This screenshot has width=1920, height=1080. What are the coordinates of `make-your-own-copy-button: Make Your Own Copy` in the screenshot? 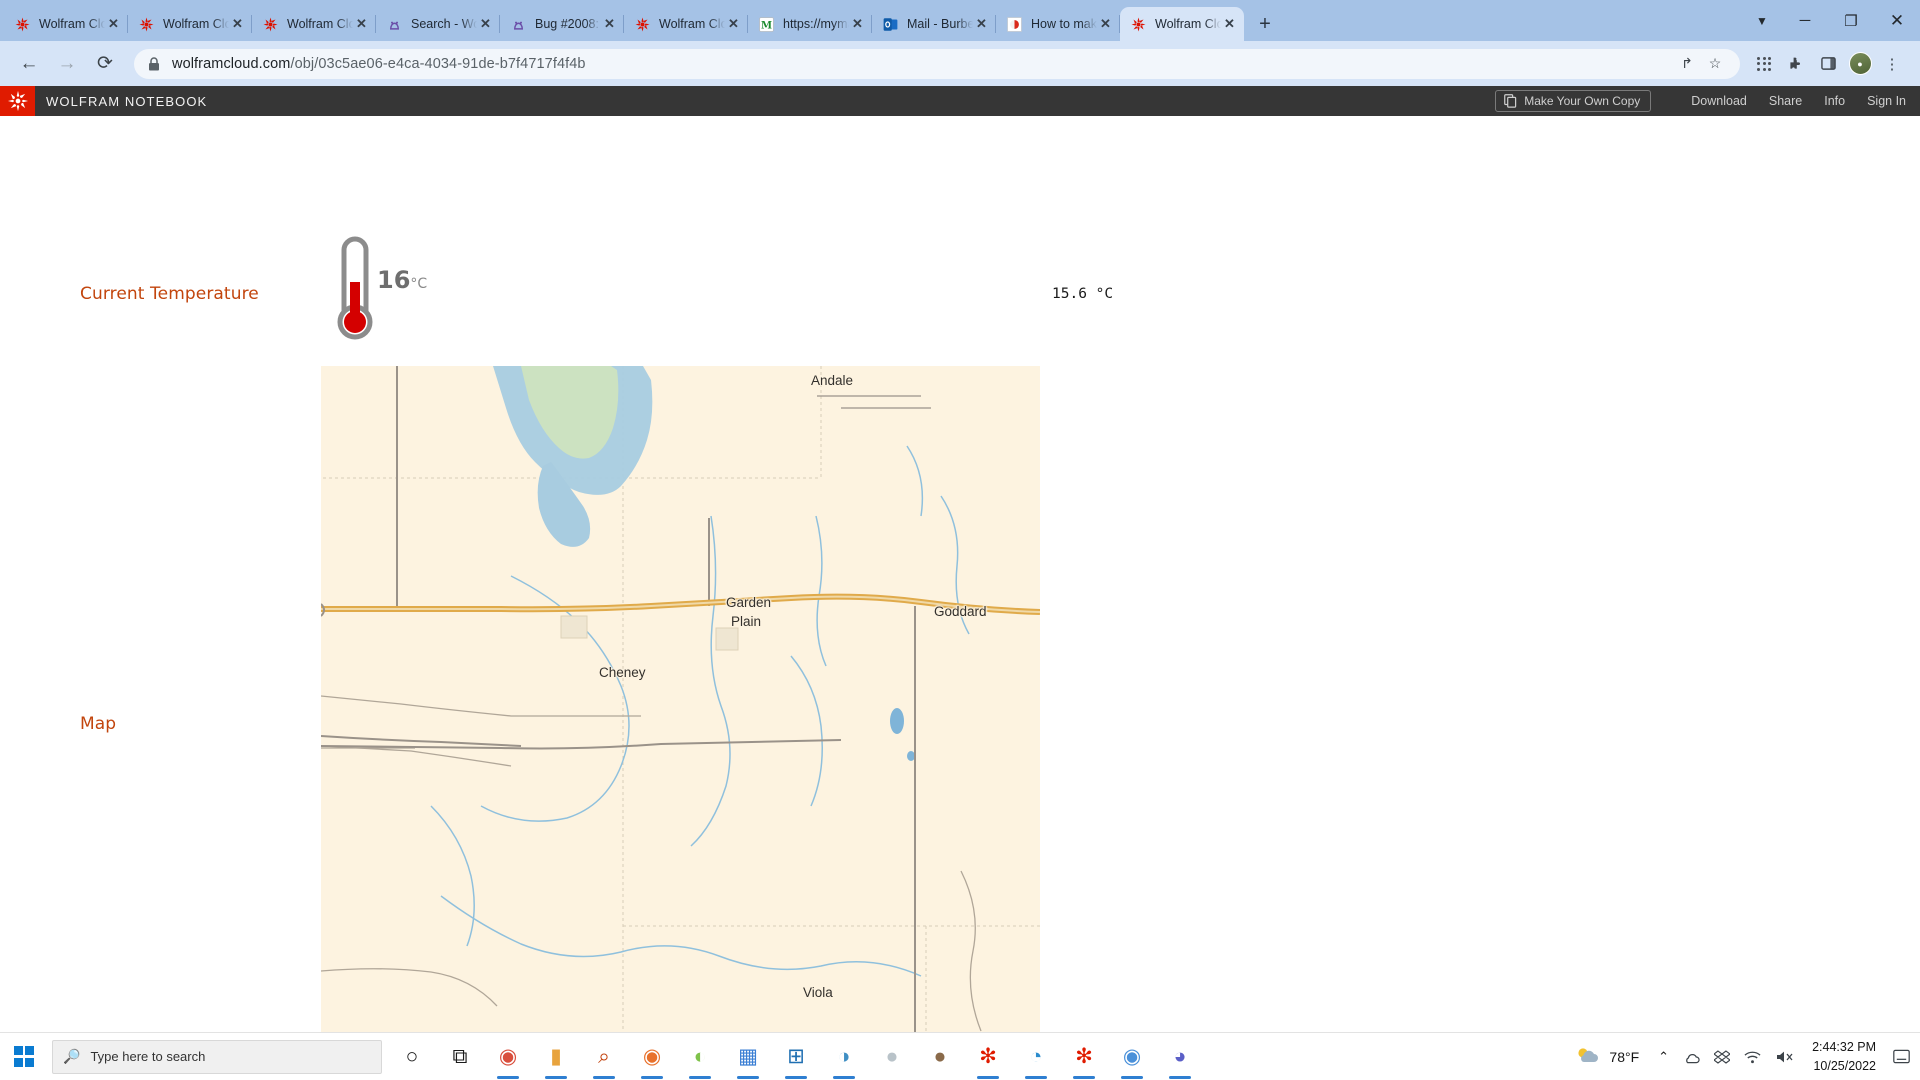 It's located at (1573, 101).